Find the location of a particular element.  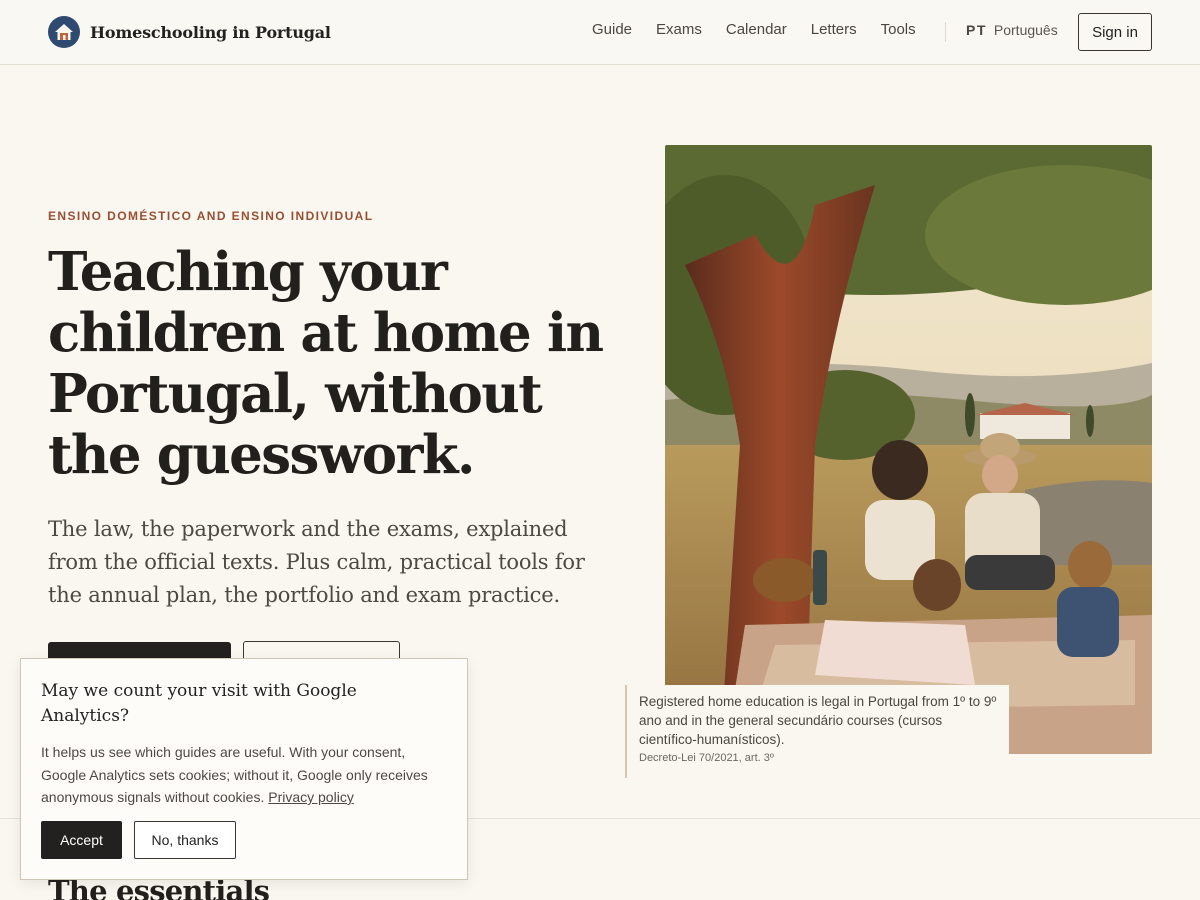

sign-in-button: Sign in is located at coordinates (1115, 32).